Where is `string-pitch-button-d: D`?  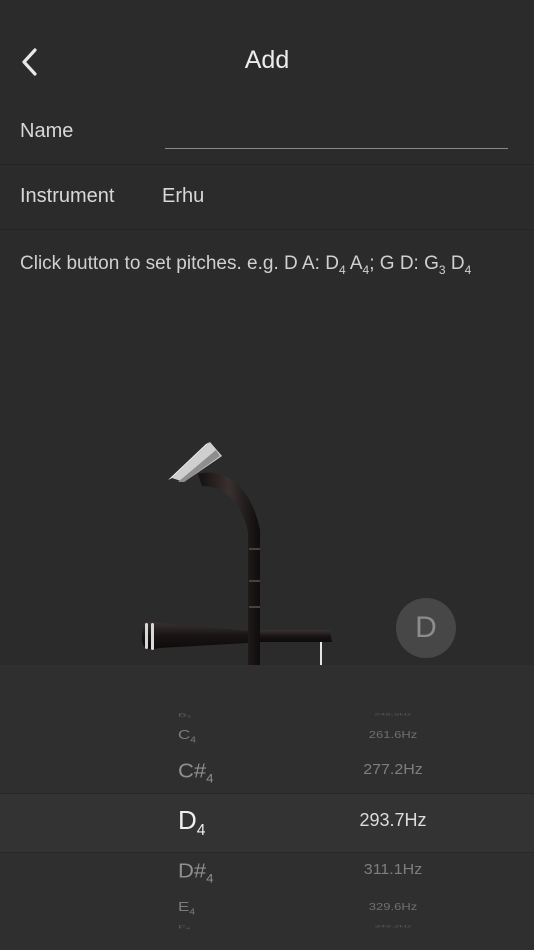 string-pitch-button-d: D is located at coordinates (426, 628).